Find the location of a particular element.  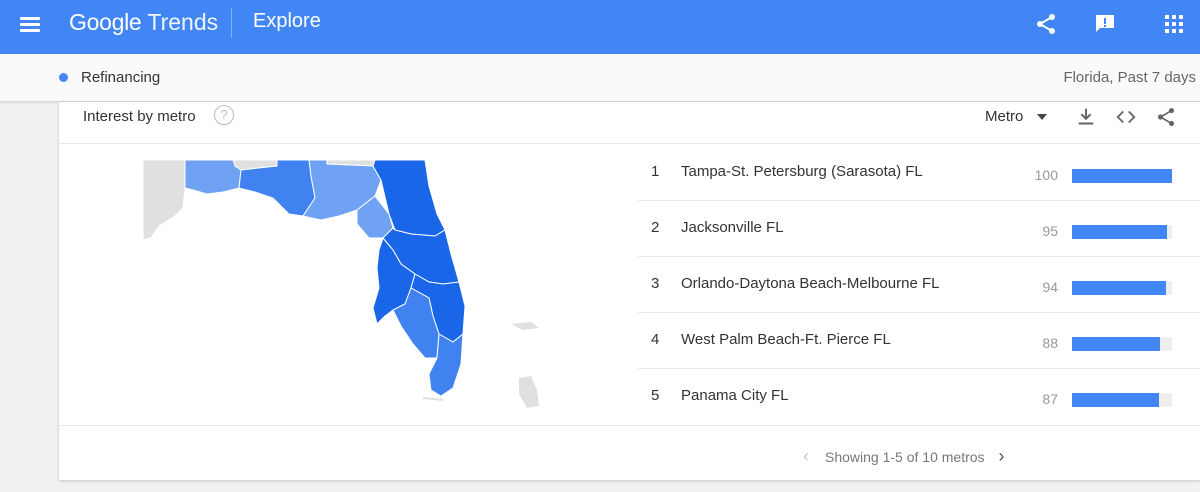

term-context: Florida, Past 7 days is located at coordinates (1129, 77).